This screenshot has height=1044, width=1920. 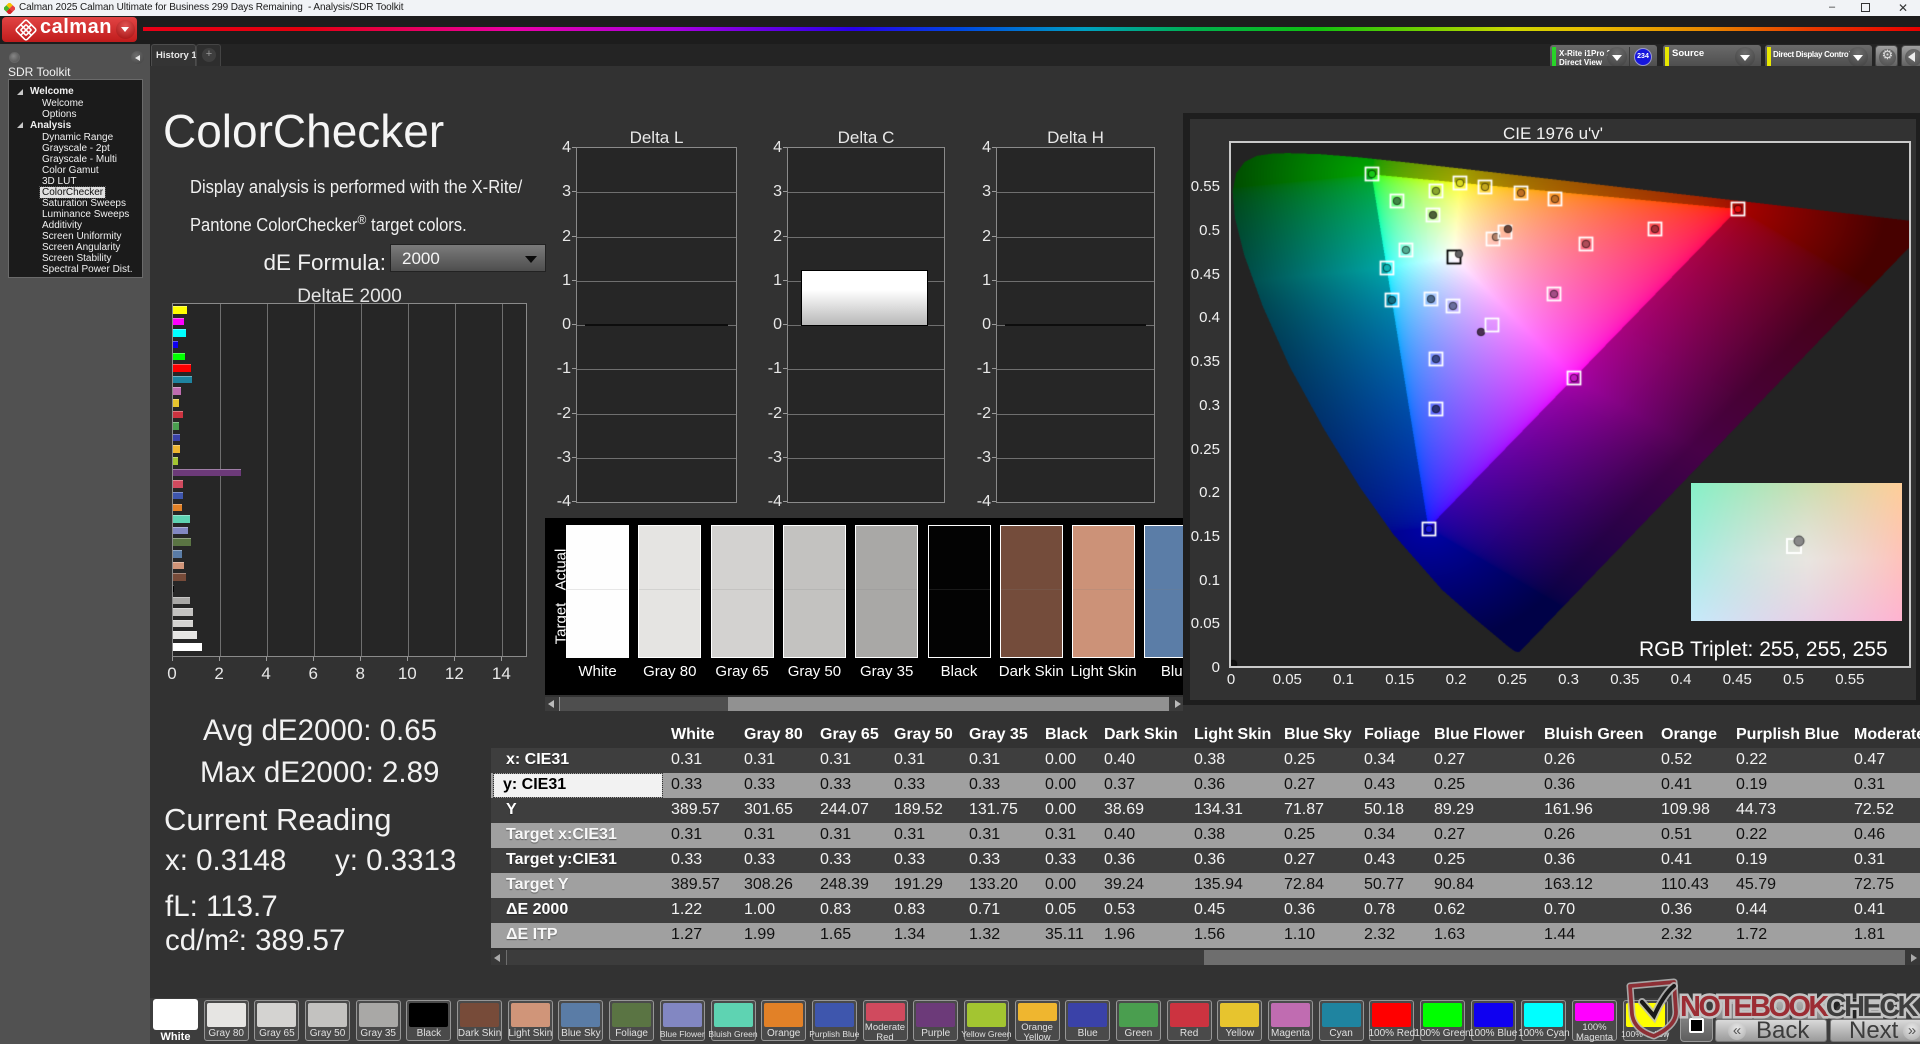 What do you see at coordinates (1799, 1007) in the screenshot?
I see `svg-text: NOTEBOOKCHECK` at bounding box center [1799, 1007].